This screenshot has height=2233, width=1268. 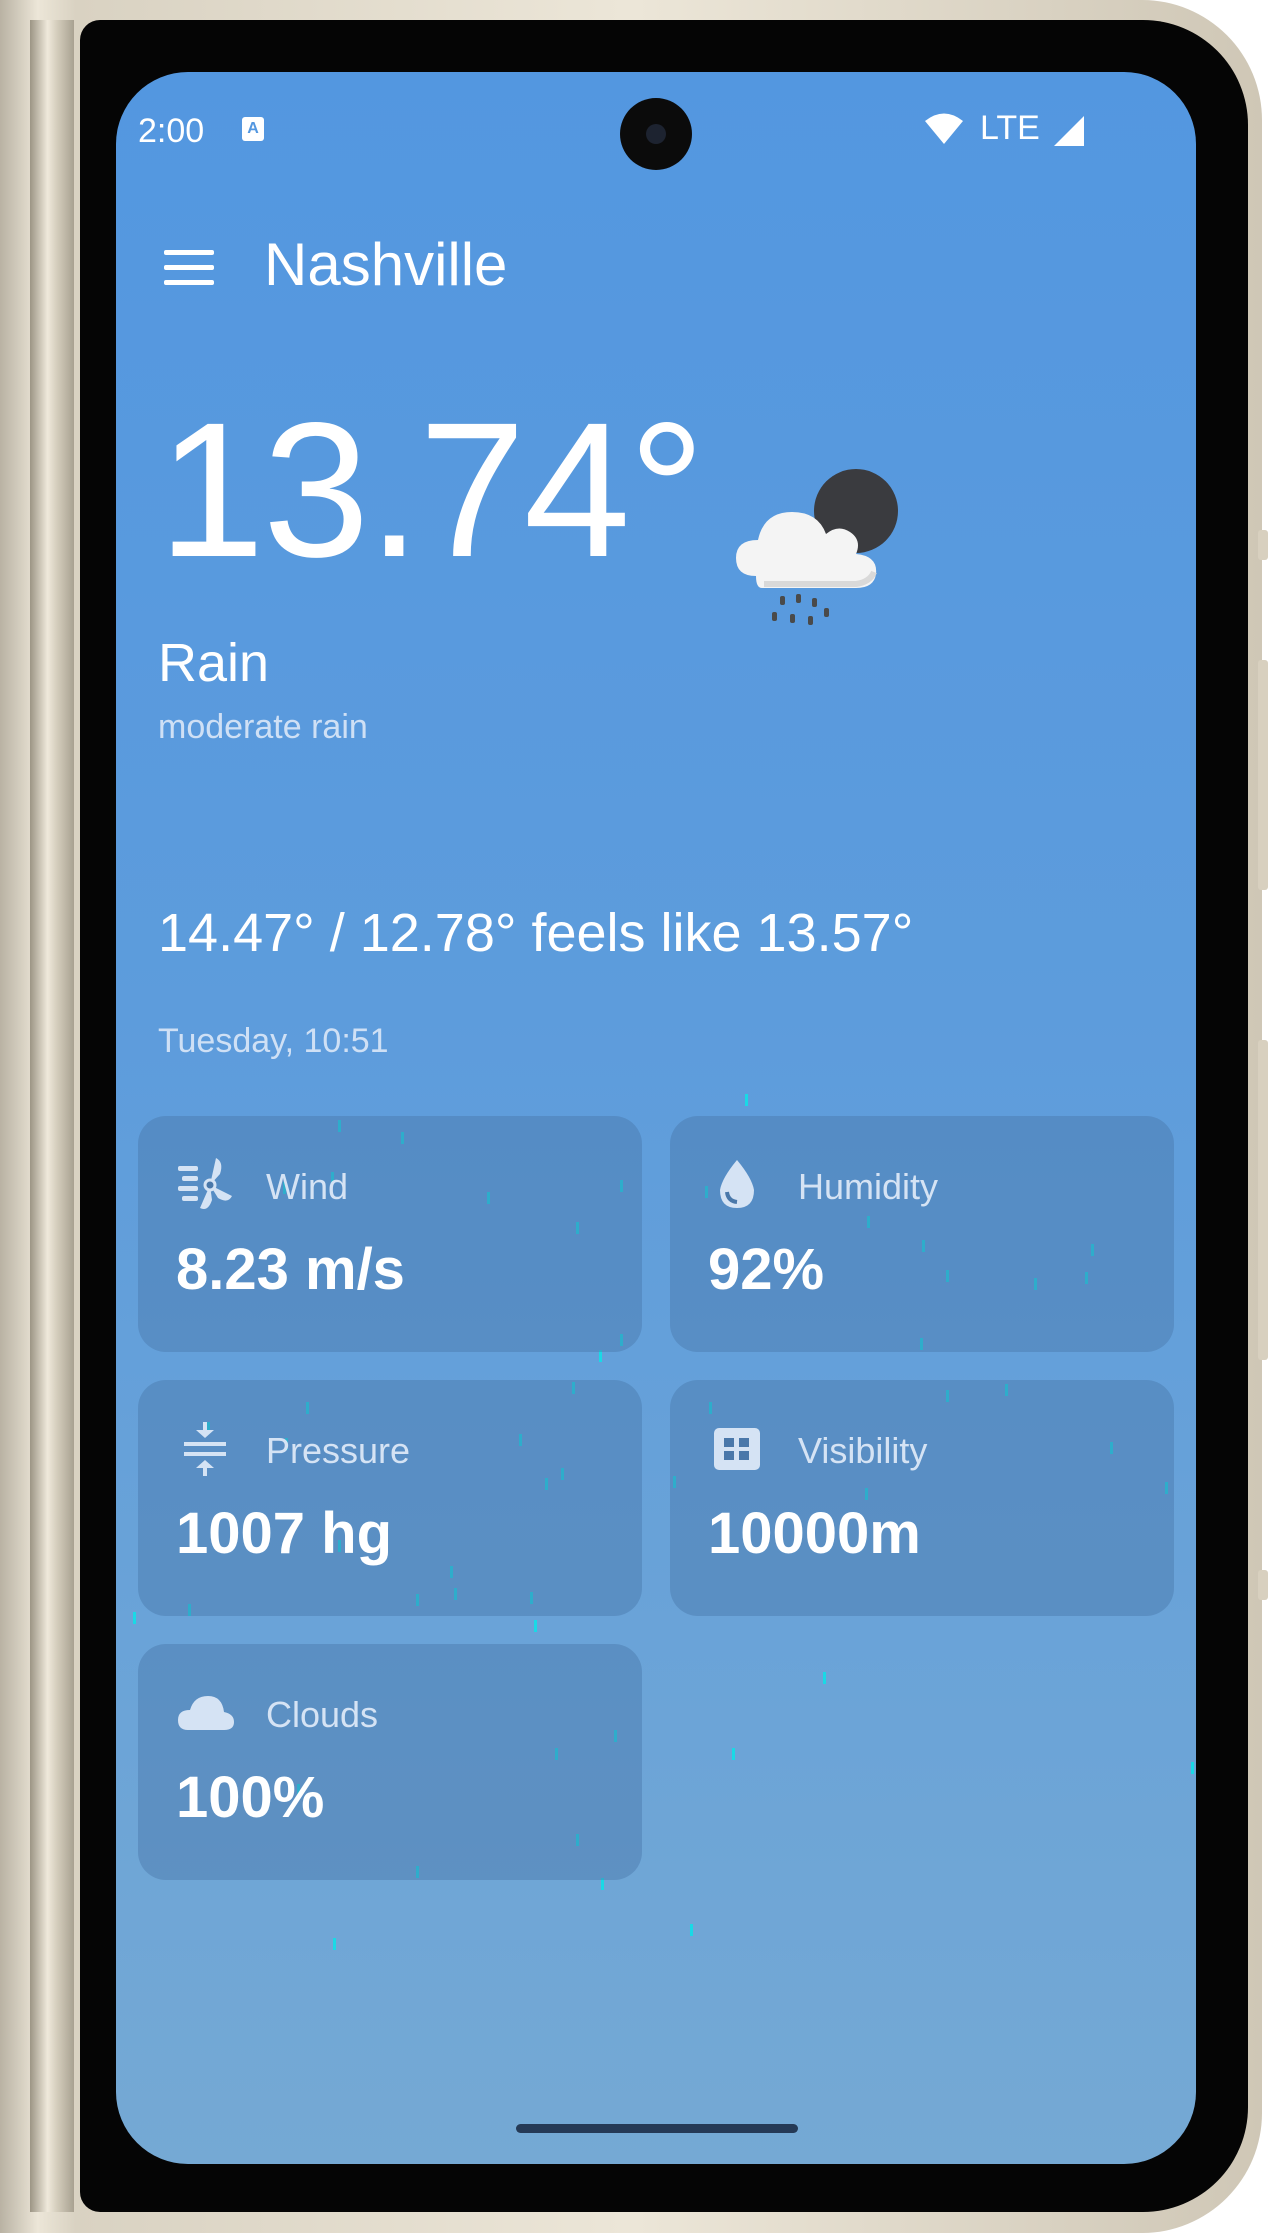 What do you see at coordinates (922, 1498) in the screenshot?
I see `visibility-card: Visibility 10000m` at bounding box center [922, 1498].